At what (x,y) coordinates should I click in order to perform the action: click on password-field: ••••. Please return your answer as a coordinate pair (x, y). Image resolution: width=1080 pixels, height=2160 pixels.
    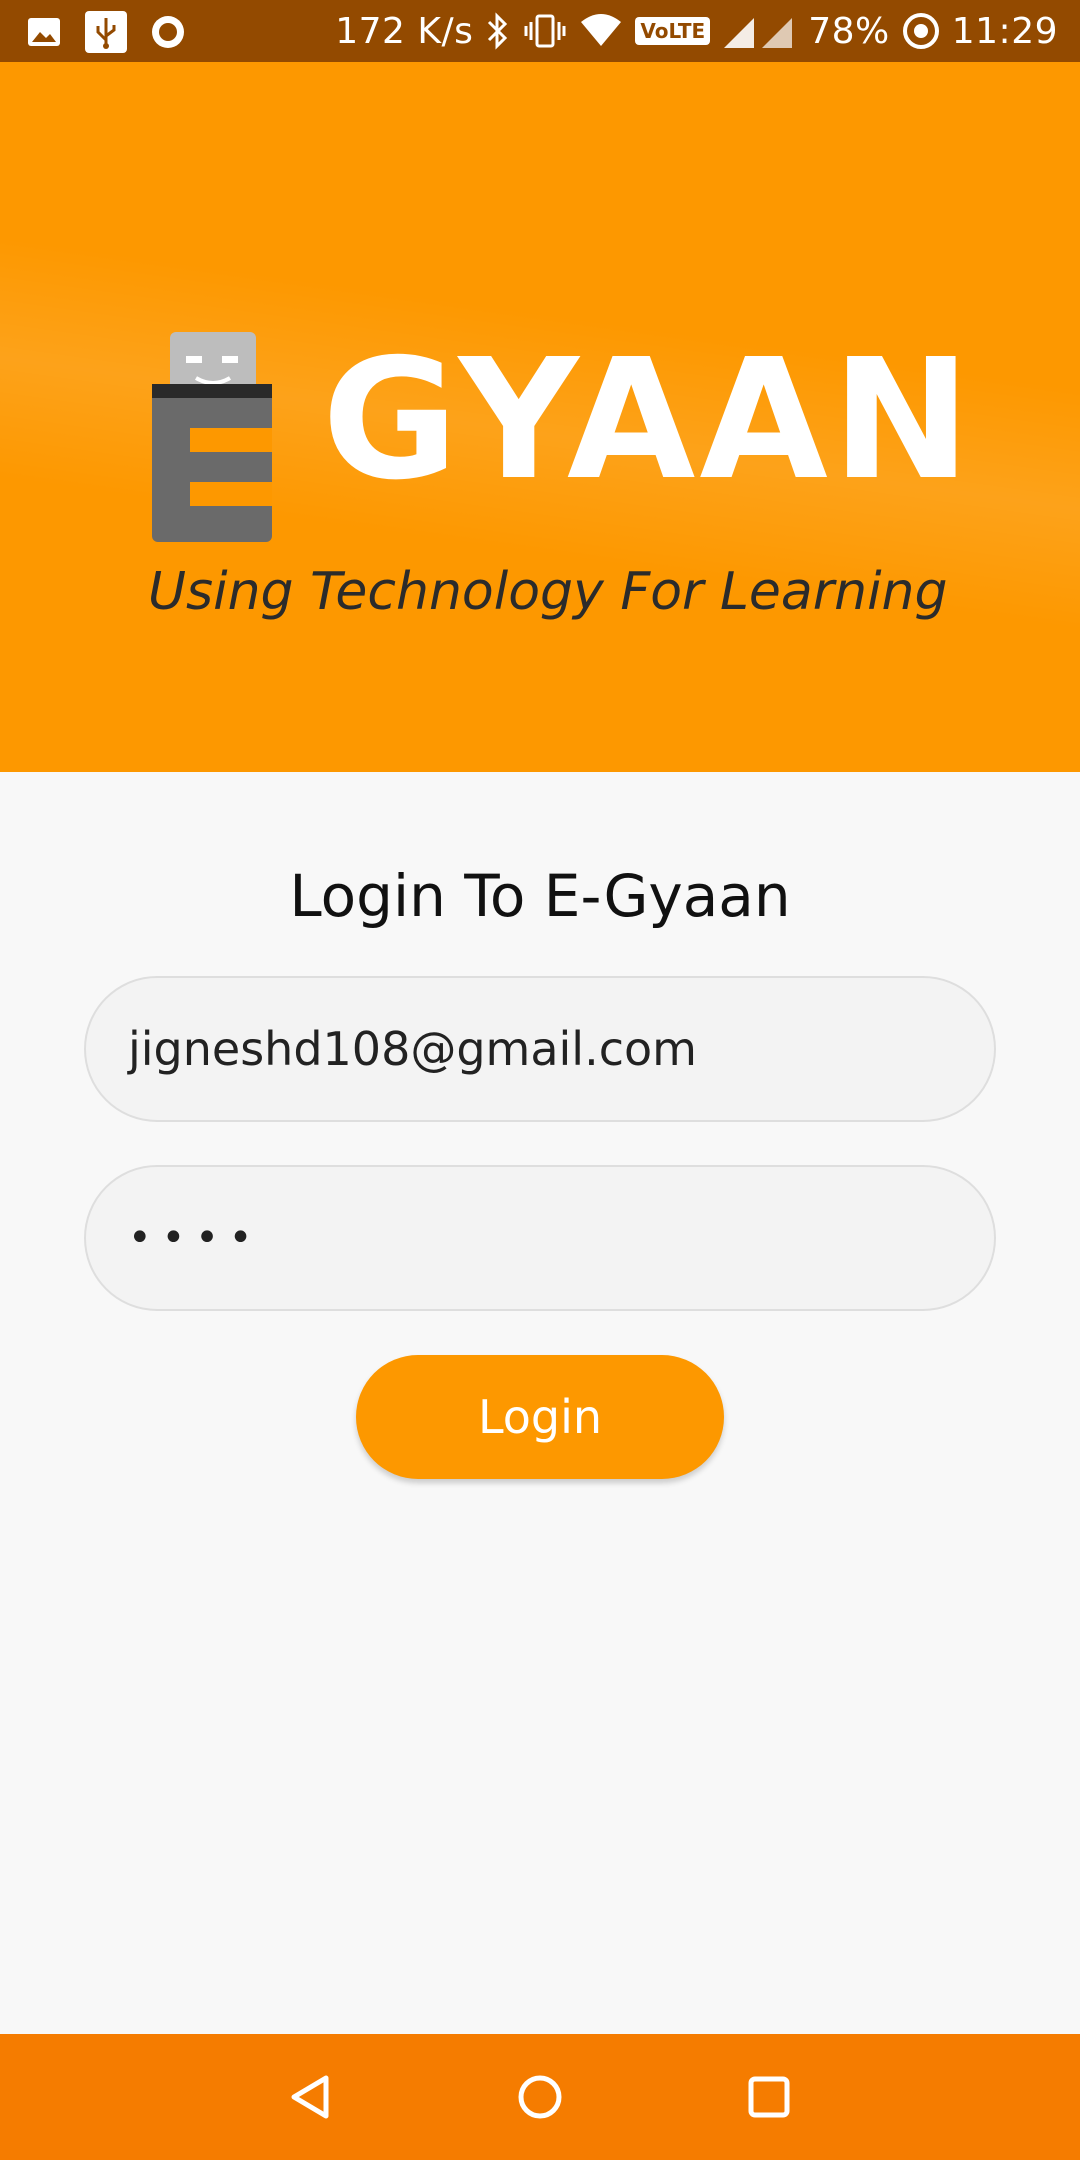
    Looking at the image, I should click on (540, 1238).